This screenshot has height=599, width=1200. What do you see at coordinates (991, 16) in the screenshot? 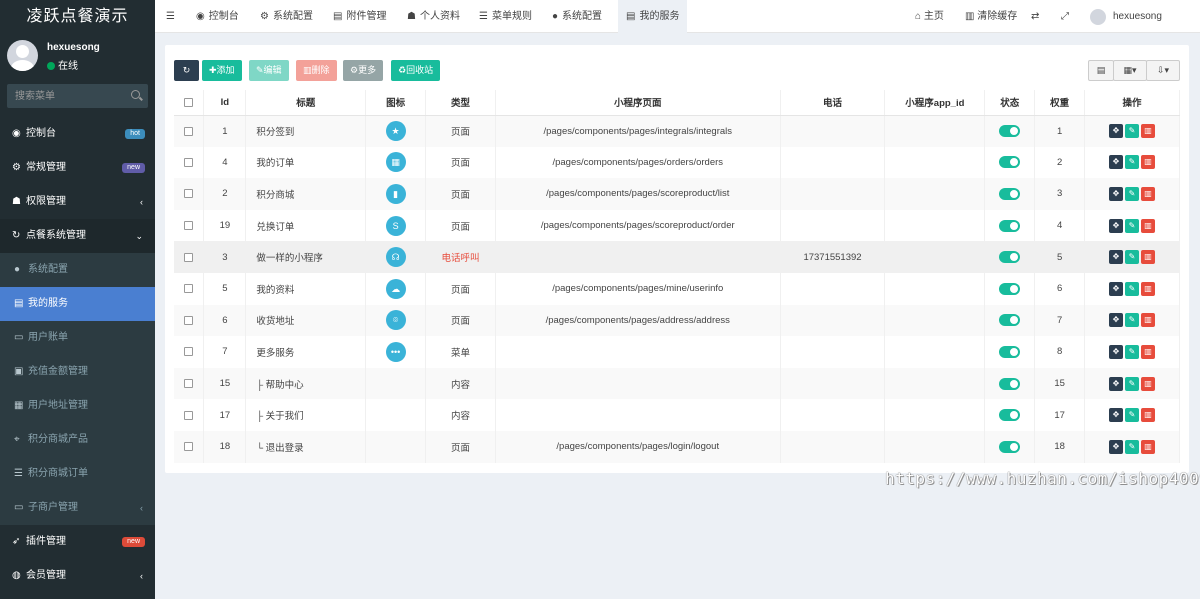
I see `clear-cache-button: ▥ 清除缓存` at bounding box center [991, 16].